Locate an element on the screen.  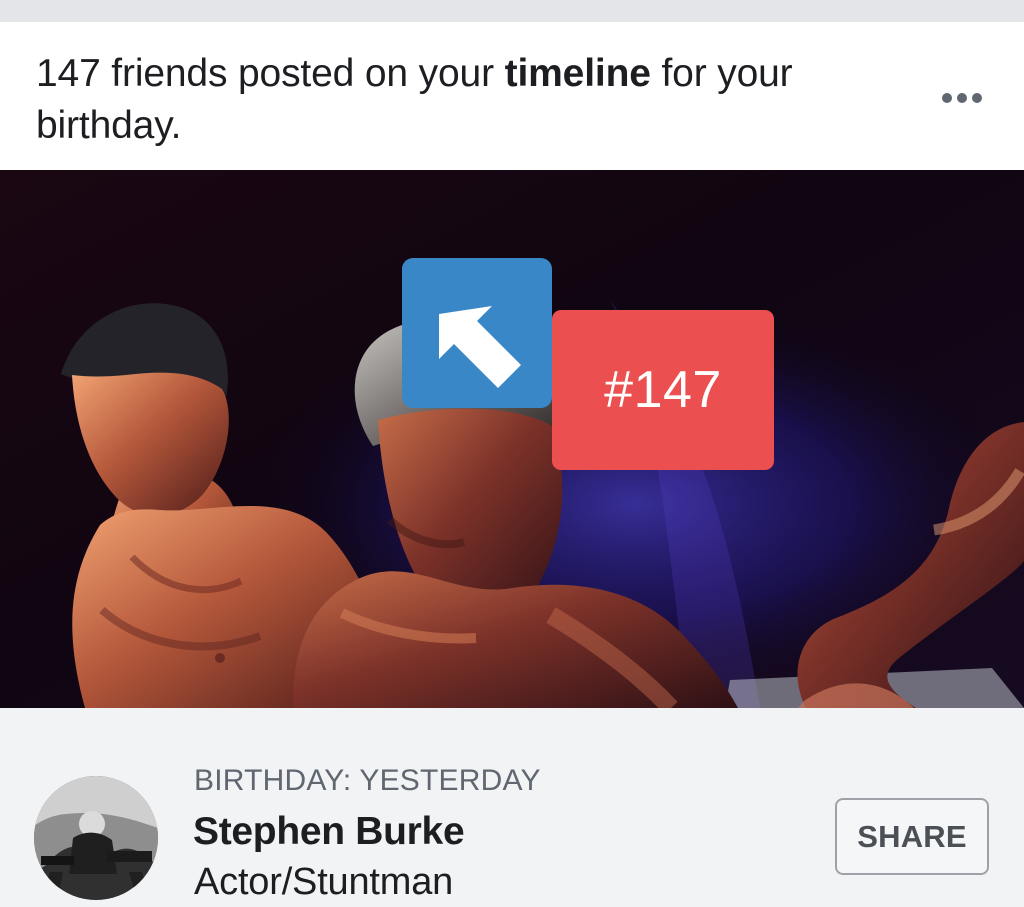
up-left-arrow-icon is located at coordinates (480, 347).